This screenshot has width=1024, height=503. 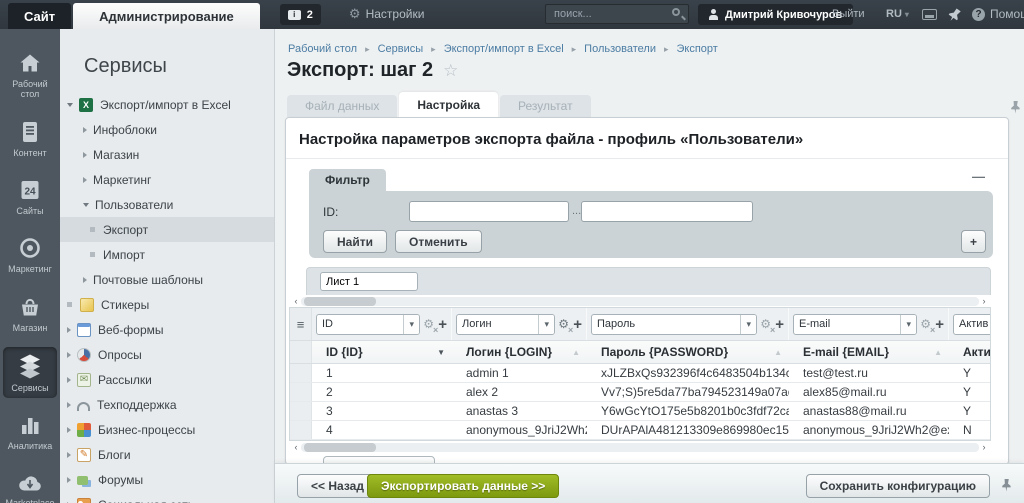 I want to click on sidebar-item-export: Экспорт, so click(x=167, y=229).